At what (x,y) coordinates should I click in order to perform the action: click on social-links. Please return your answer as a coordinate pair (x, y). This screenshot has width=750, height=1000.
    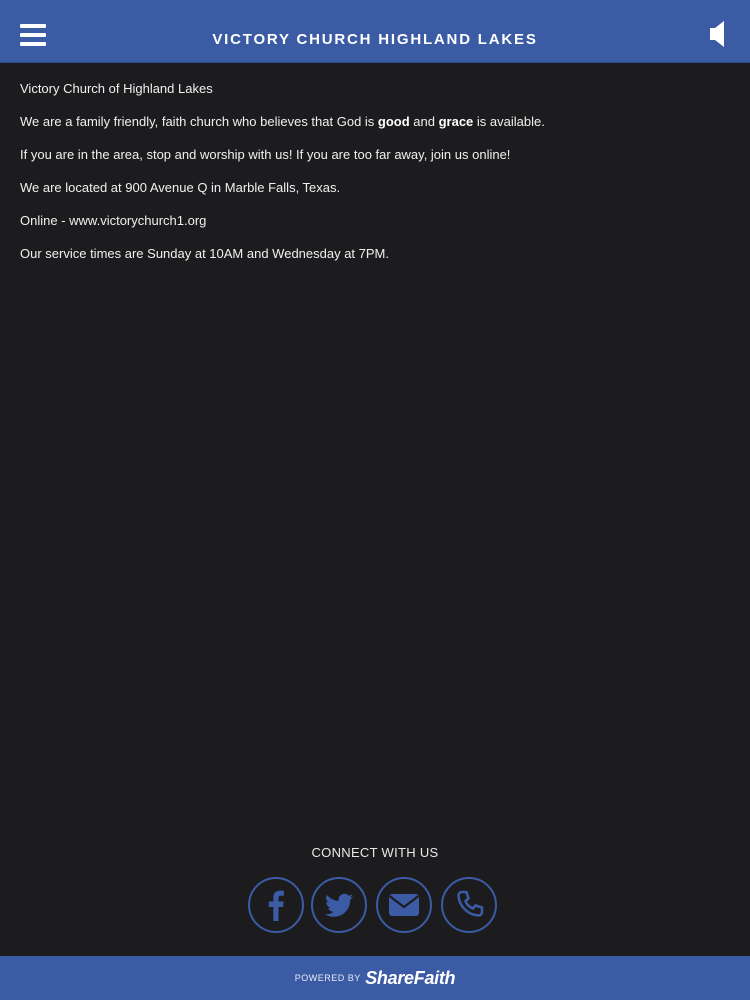
    Looking at the image, I should click on (375, 906).